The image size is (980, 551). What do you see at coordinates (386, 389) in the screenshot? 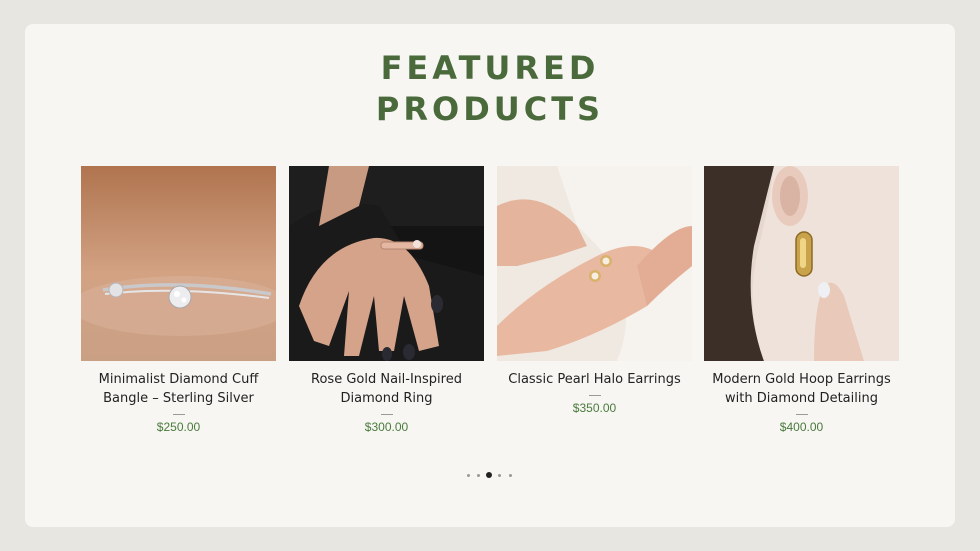
I see `product-name: Rose Gold Nail-Inspired Diamond Ring` at bounding box center [386, 389].